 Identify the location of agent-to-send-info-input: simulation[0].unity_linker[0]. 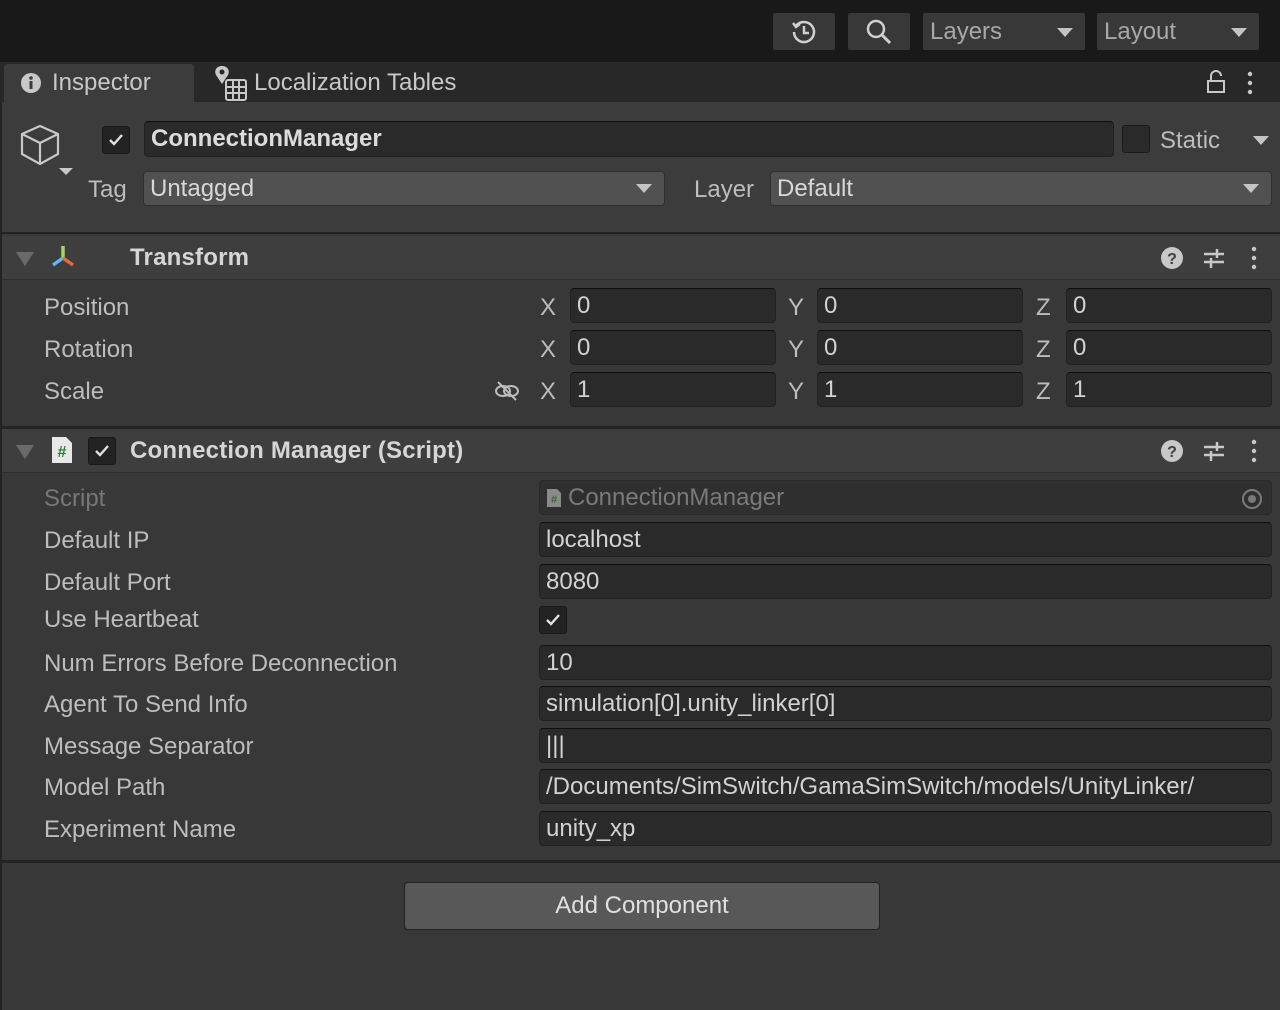
(905, 703).